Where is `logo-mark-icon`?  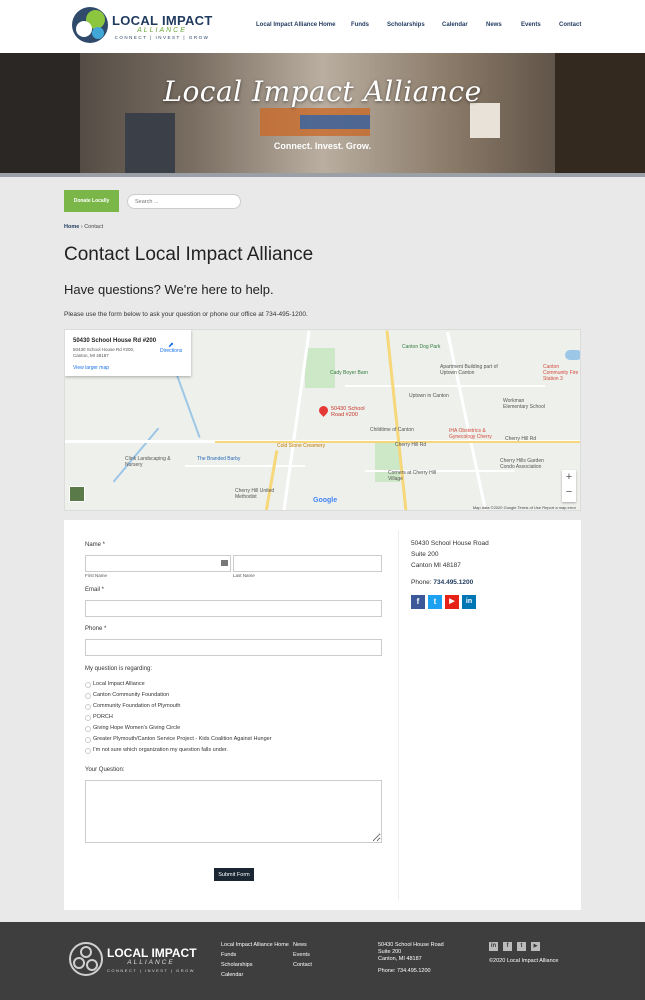
logo-mark-icon is located at coordinates (90, 25).